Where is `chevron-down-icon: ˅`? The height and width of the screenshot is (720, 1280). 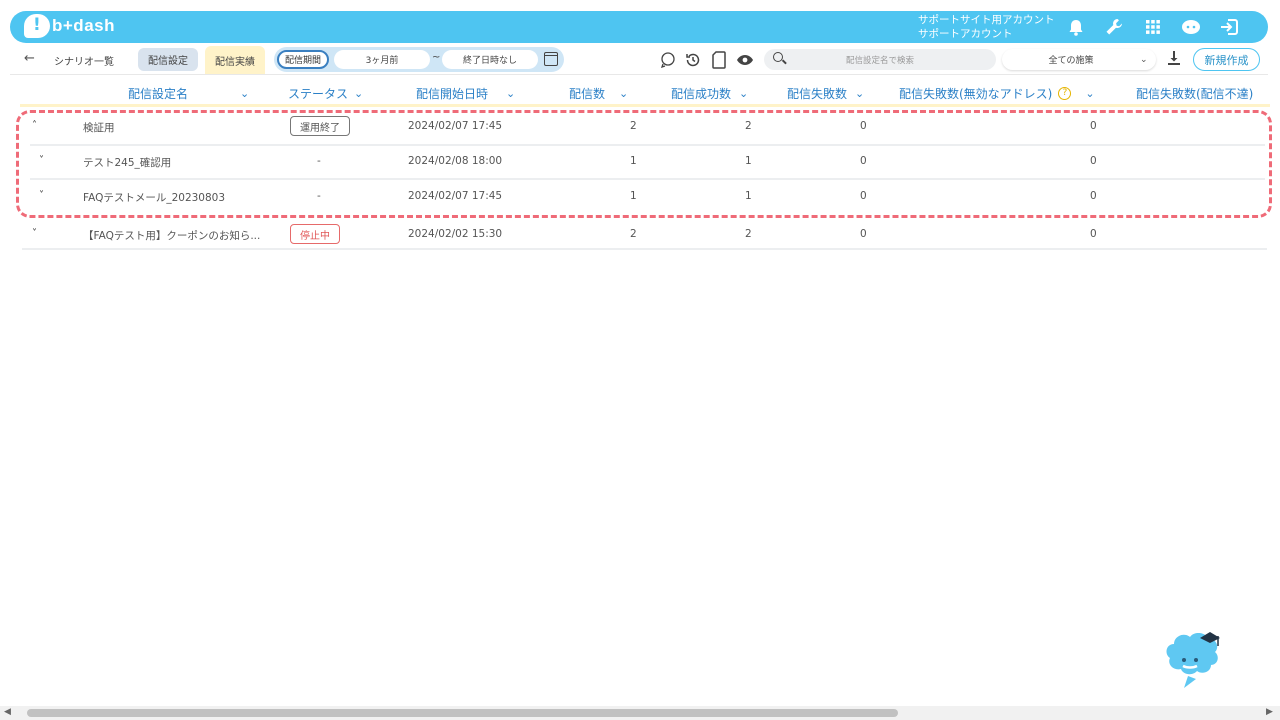
chevron-down-icon: ˅ is located at coordinates (34, 233).